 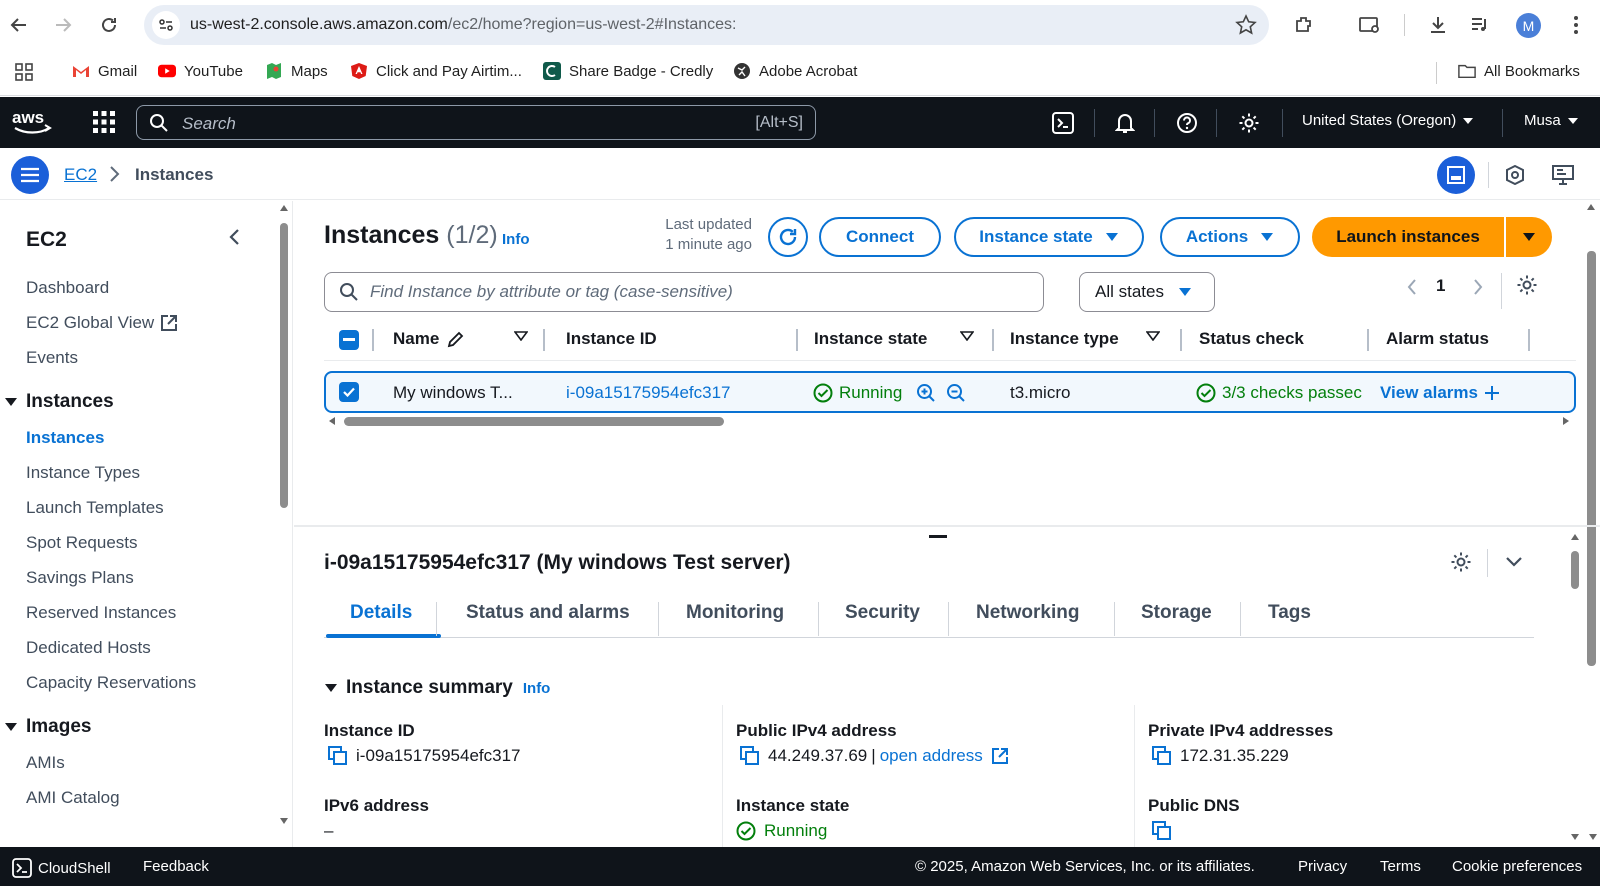 I want to click on connect-button: Connect, so click(x=880, y=237).